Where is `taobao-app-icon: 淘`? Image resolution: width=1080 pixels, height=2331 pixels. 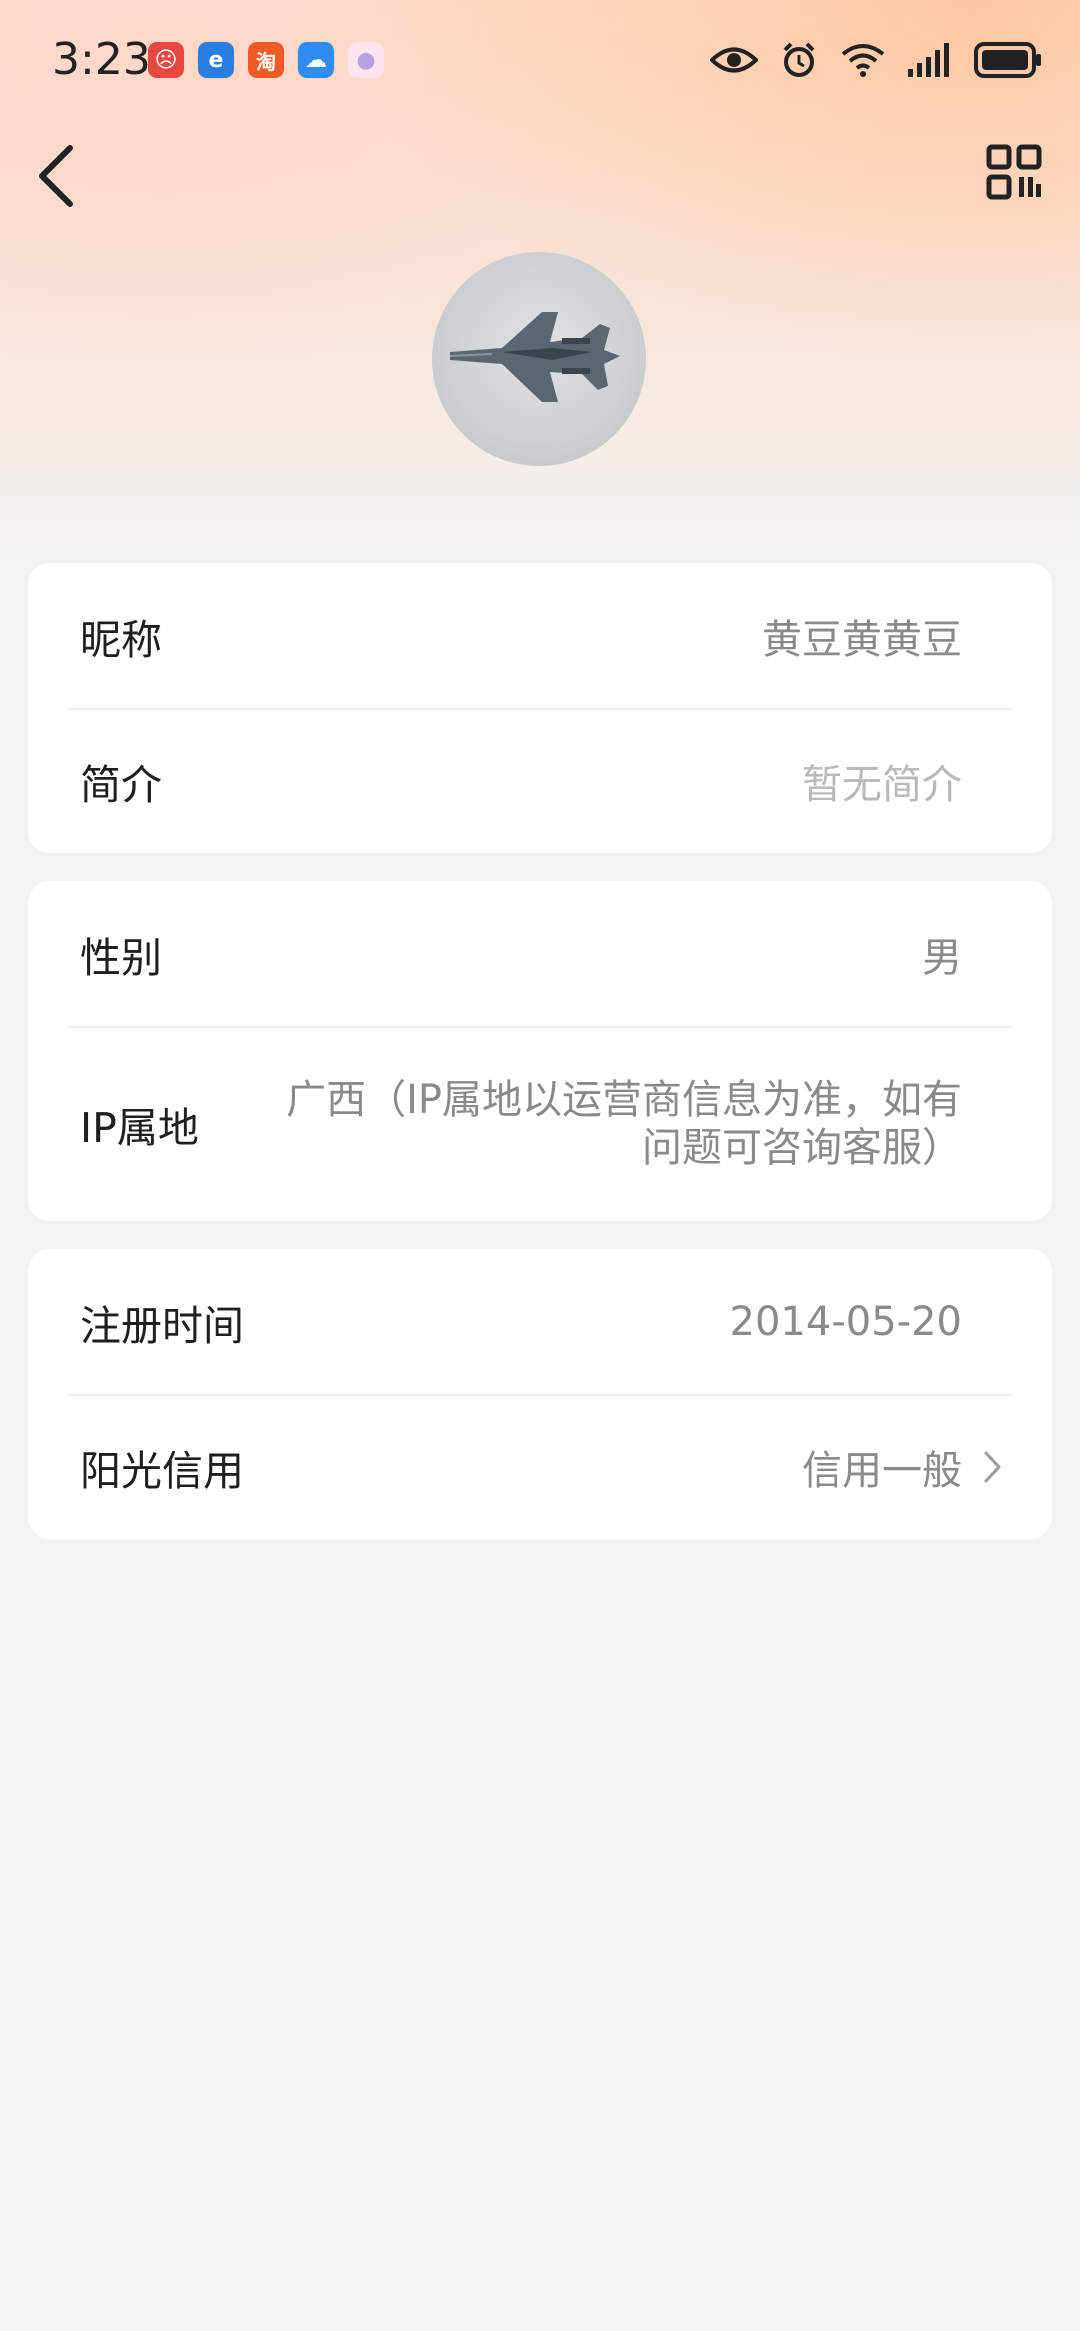
taobao-app-icon: 淘 is located at coordinates (266, 60).